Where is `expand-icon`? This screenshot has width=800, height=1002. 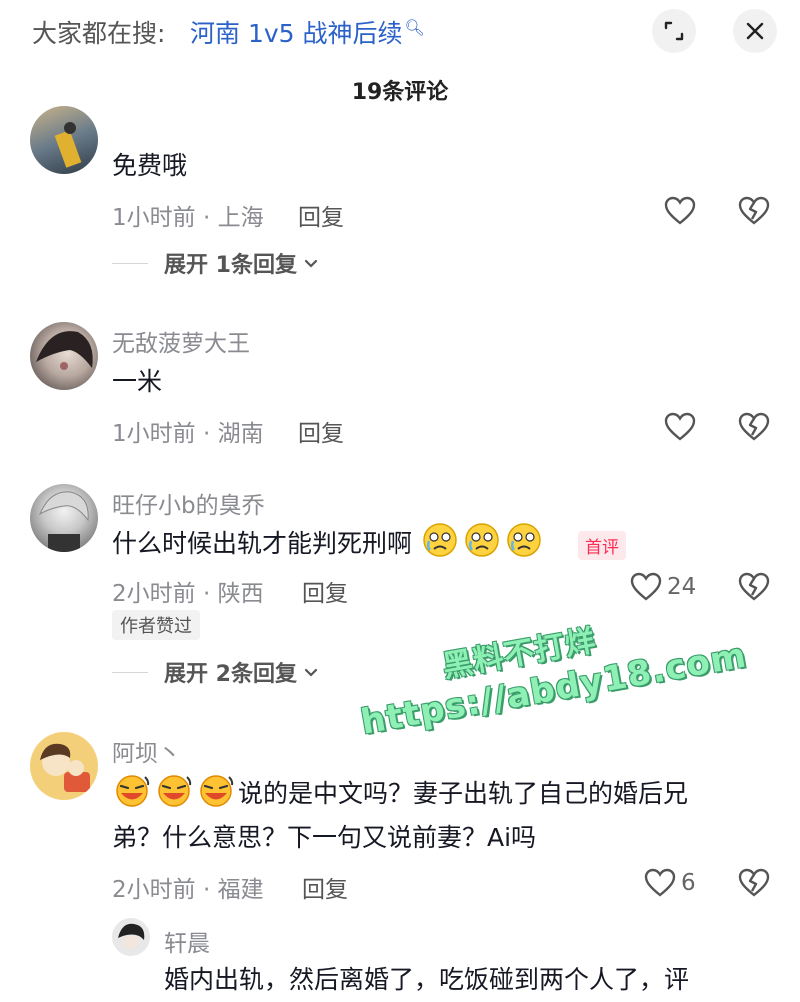 expand-icon is located at coordinates (674, 31).